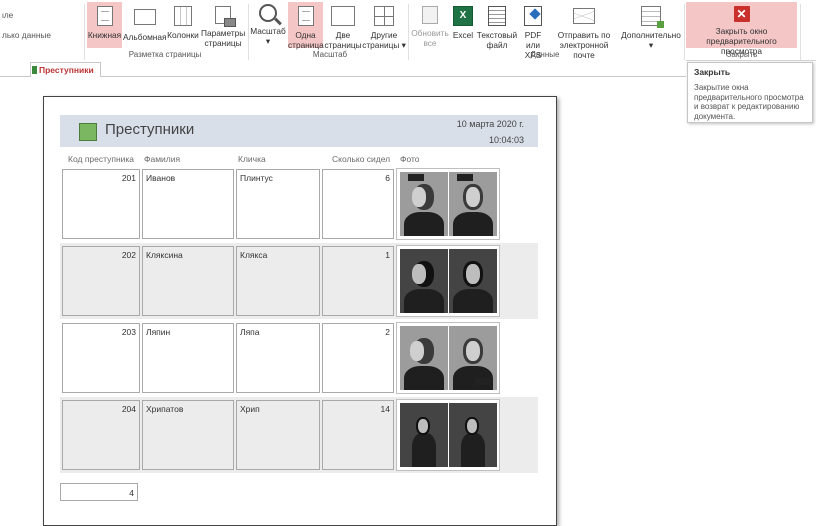 This screenshot has height=526, width=816. What do you see at coordinates (361, 159) in the screenshot?
I see `column-header-served: Сколько сидел` at bounding box center [361, 159].